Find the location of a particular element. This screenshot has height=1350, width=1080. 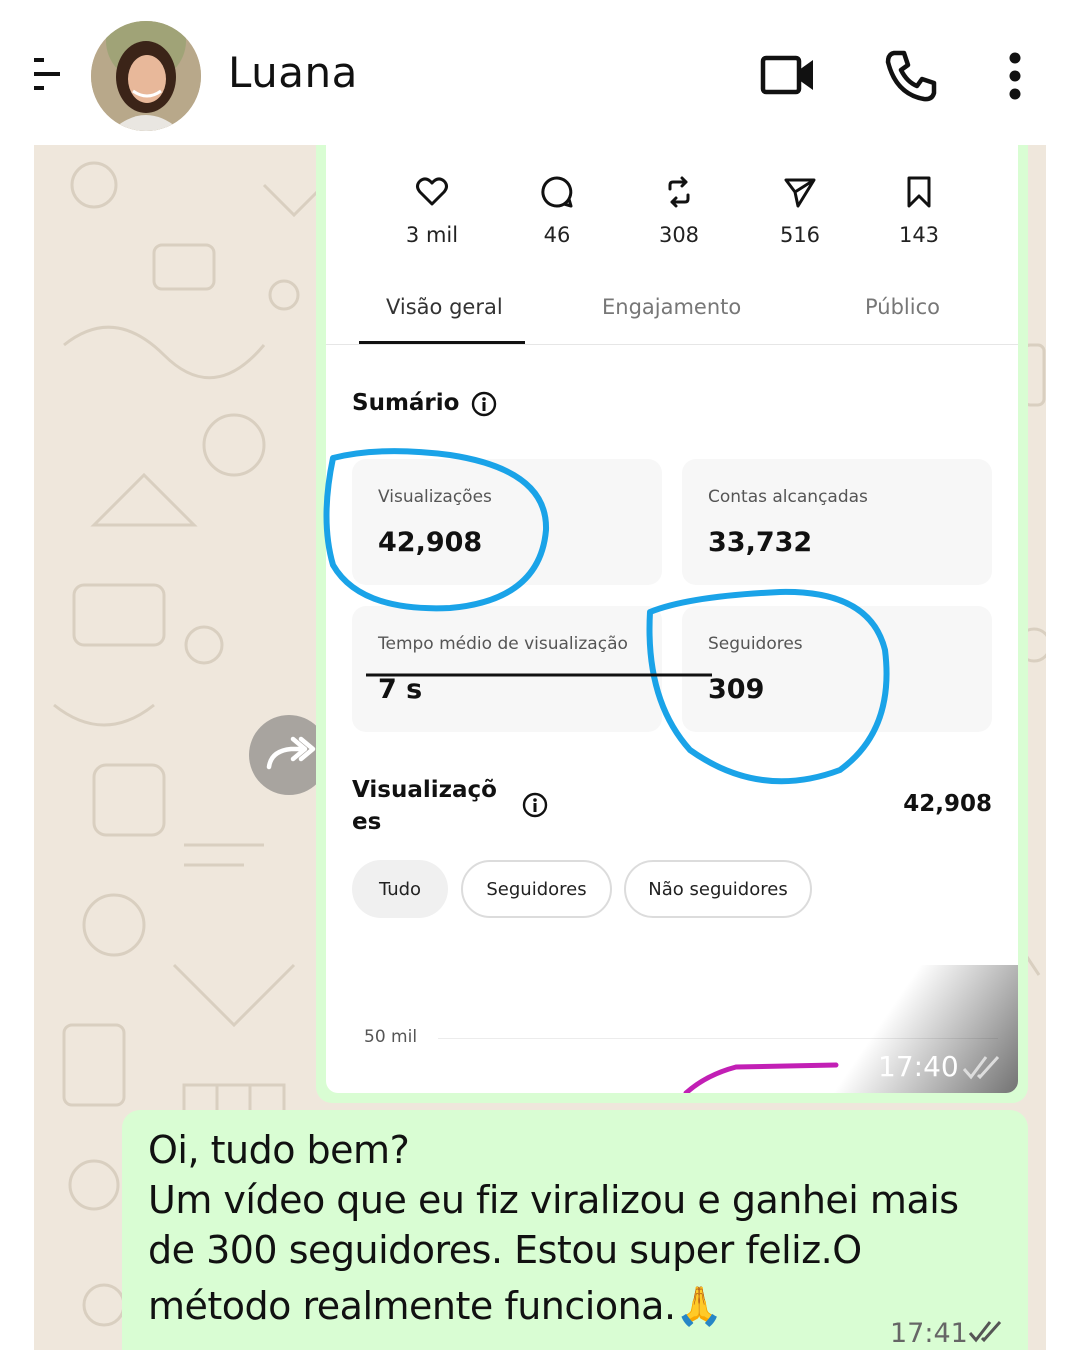

avatar is located at coordinates (146, 76).